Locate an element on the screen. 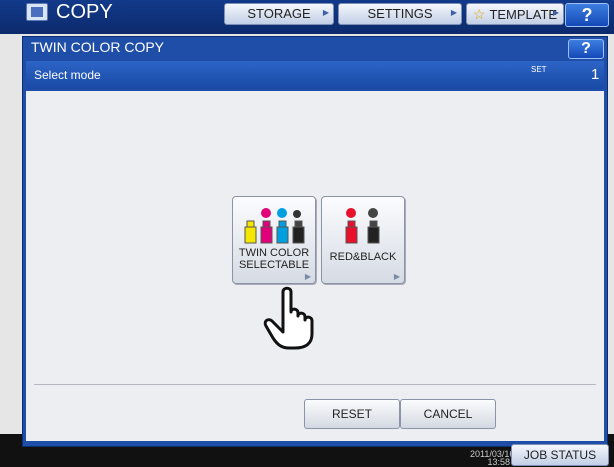  twin-color-selectable-button: TWIN COLOR SELECTABLE ▶ is located at coordinates (274, 240).